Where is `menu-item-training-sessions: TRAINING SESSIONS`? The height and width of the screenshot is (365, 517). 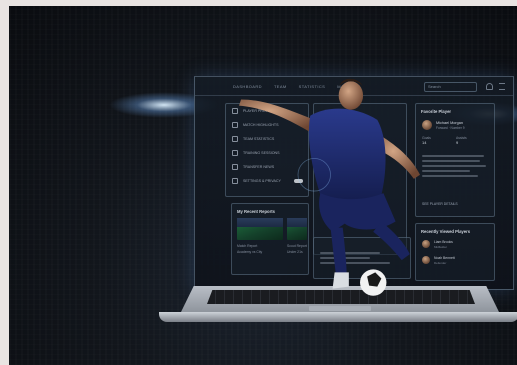
menu-item-training-sessions: TRAINING SESSIONS is located at coordinates (267, 153).